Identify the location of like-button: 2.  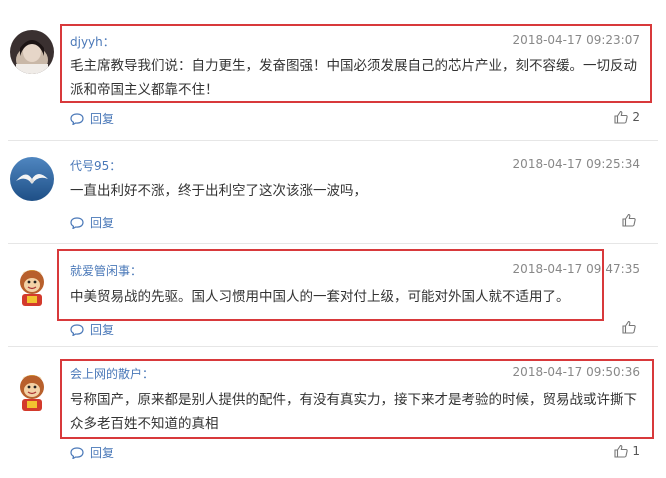
(627, 117).